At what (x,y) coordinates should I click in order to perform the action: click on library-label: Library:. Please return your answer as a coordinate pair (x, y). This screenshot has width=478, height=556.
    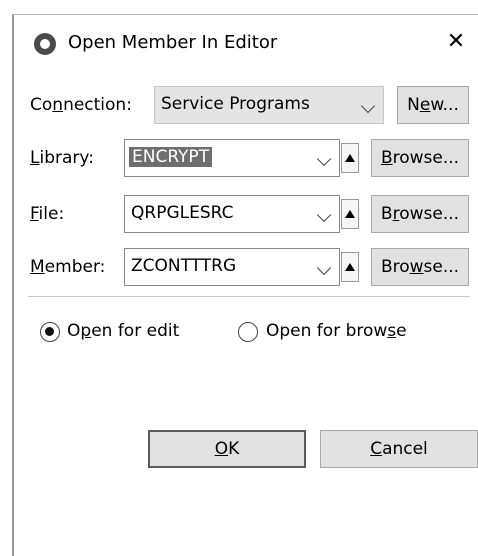
    Looking at the image, I should click on (62, 158).